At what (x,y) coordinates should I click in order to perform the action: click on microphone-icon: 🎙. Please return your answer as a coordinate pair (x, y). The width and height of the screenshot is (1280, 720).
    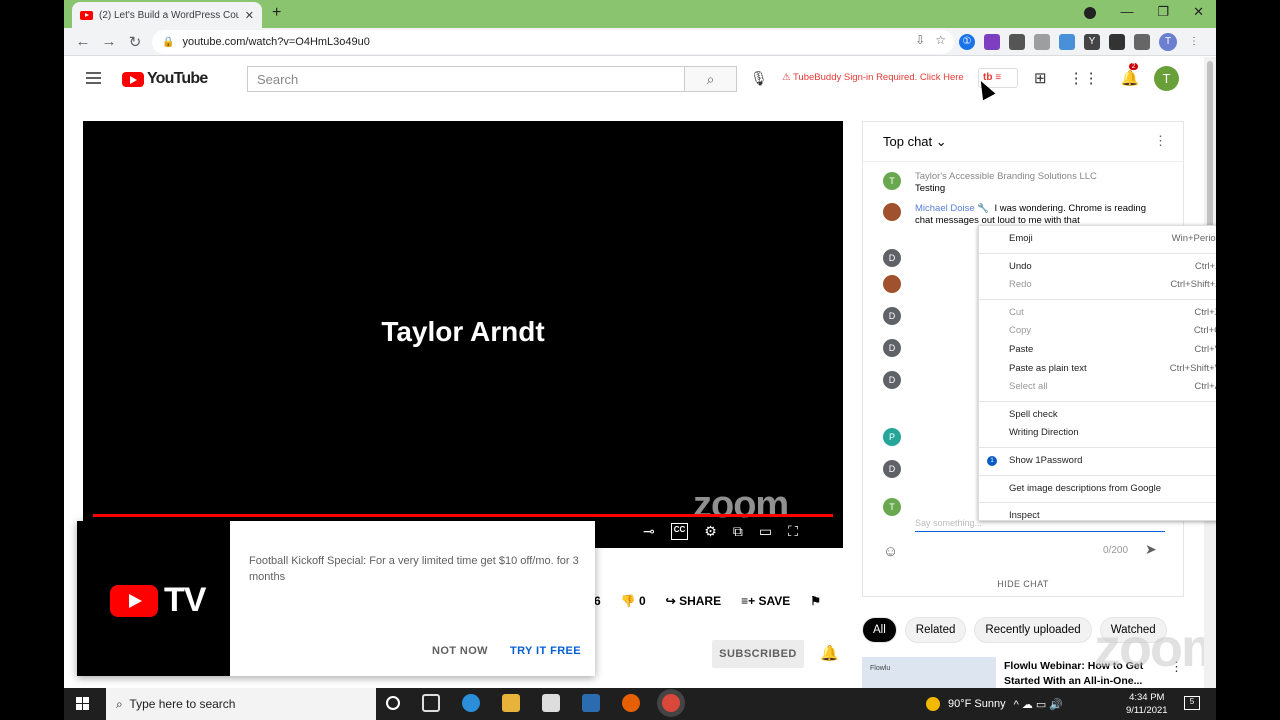
    Looking at the image, I should click on (759, 78).